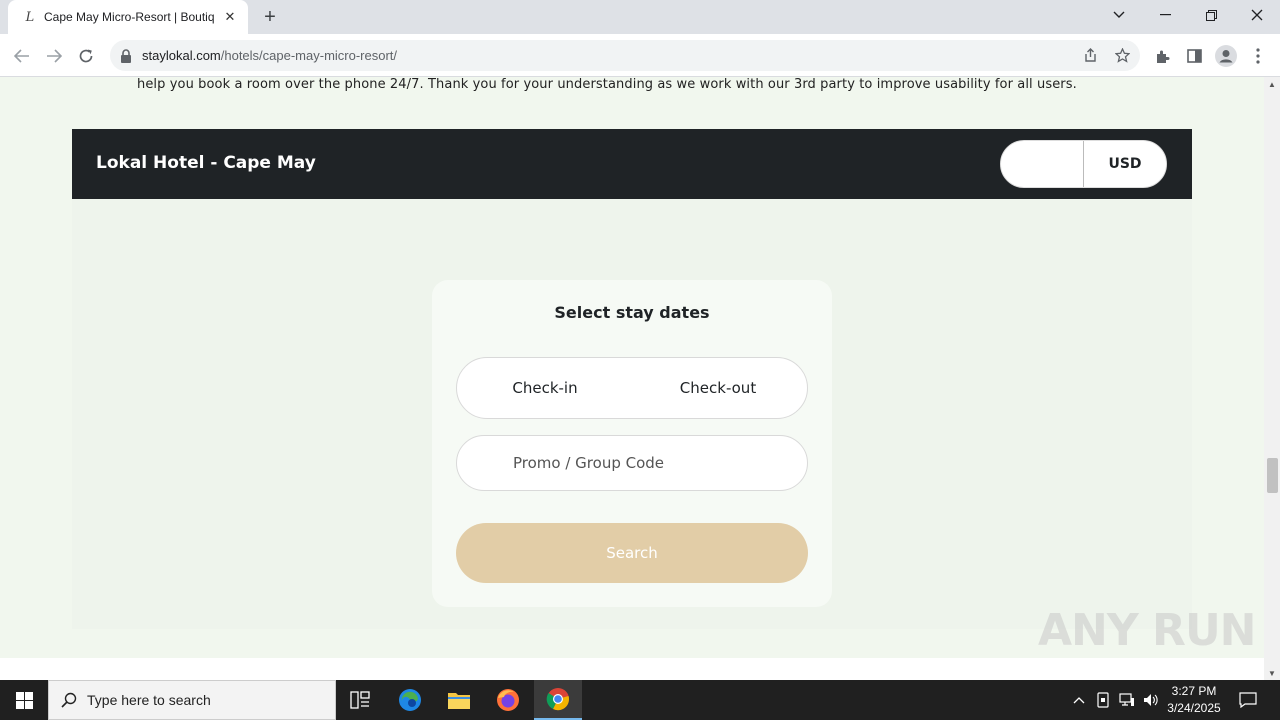 The height and width of the screenshot is (720, 1280). Describe the element at coordinates (558, 700) in the screenshot. I see `chrome-icon` at that location.